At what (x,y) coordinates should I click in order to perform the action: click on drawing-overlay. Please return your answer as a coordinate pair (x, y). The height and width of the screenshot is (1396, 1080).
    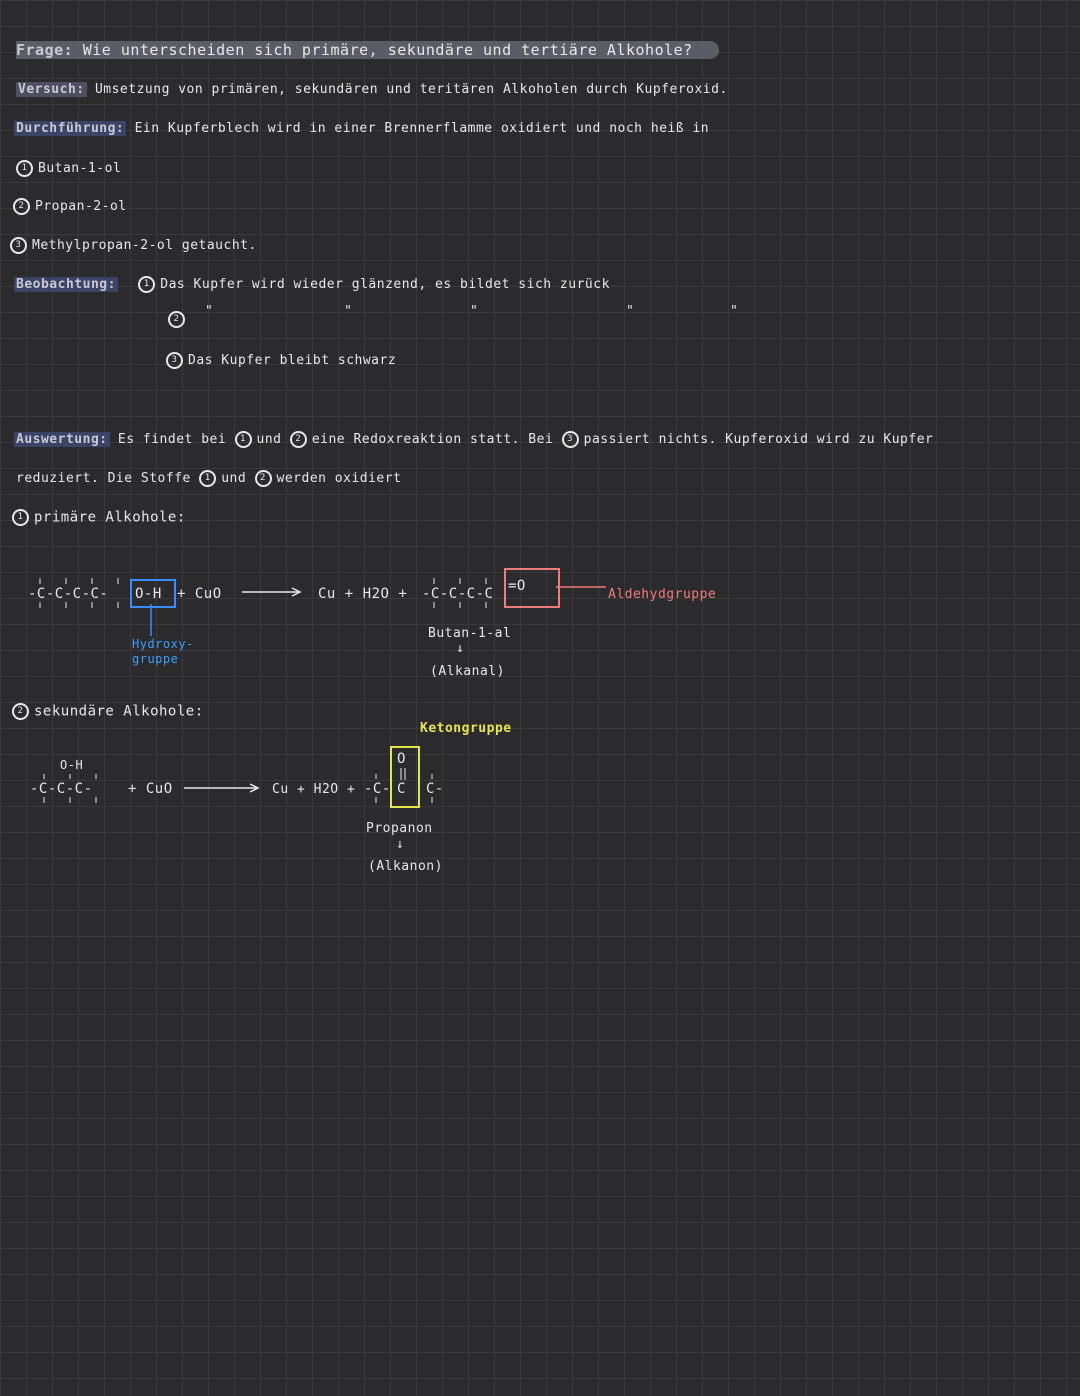
    Looking at the image, I should click on (322, 690).